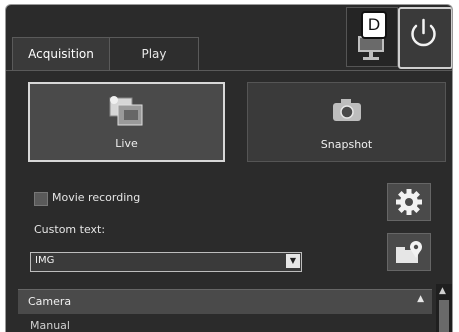 The height and width of the screenshot is (332, 459). What do you see at coordinates (126, 143) in the screenshot?
I see `live-button-label: Live` at bounding box center [126, 143].